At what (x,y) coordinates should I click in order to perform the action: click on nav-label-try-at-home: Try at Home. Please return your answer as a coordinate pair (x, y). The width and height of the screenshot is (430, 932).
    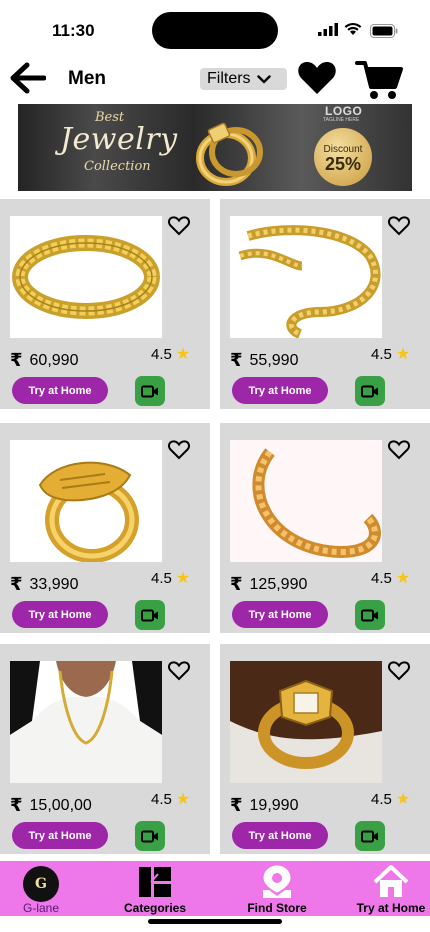
    Looking at the image, I should click on (391, 908).